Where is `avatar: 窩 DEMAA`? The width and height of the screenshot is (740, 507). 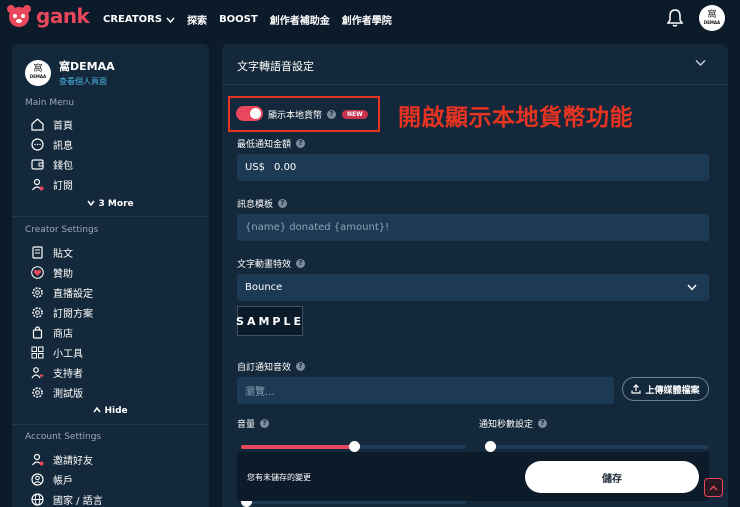 avatar: 窩 DEMAA is located at coordinates (38, 72).